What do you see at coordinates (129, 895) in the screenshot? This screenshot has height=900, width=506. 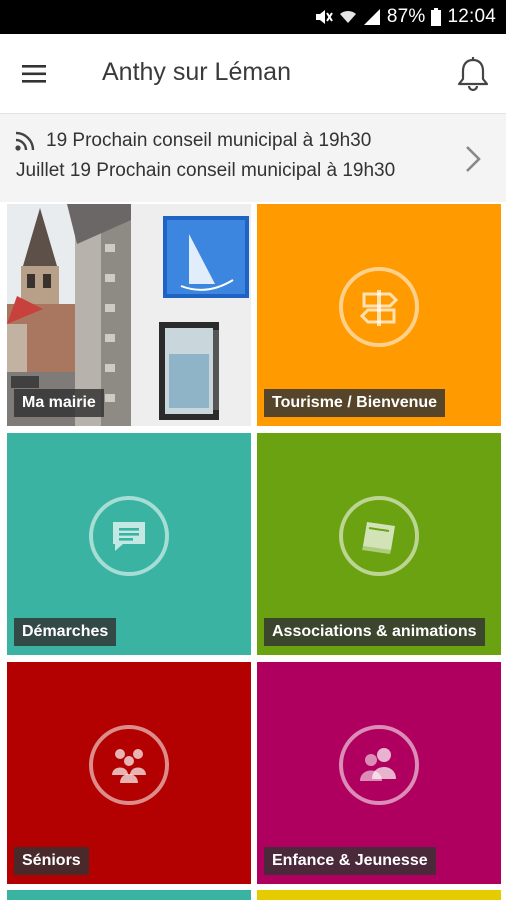 I see `tile-next-left` at bounding box center [129, 895].